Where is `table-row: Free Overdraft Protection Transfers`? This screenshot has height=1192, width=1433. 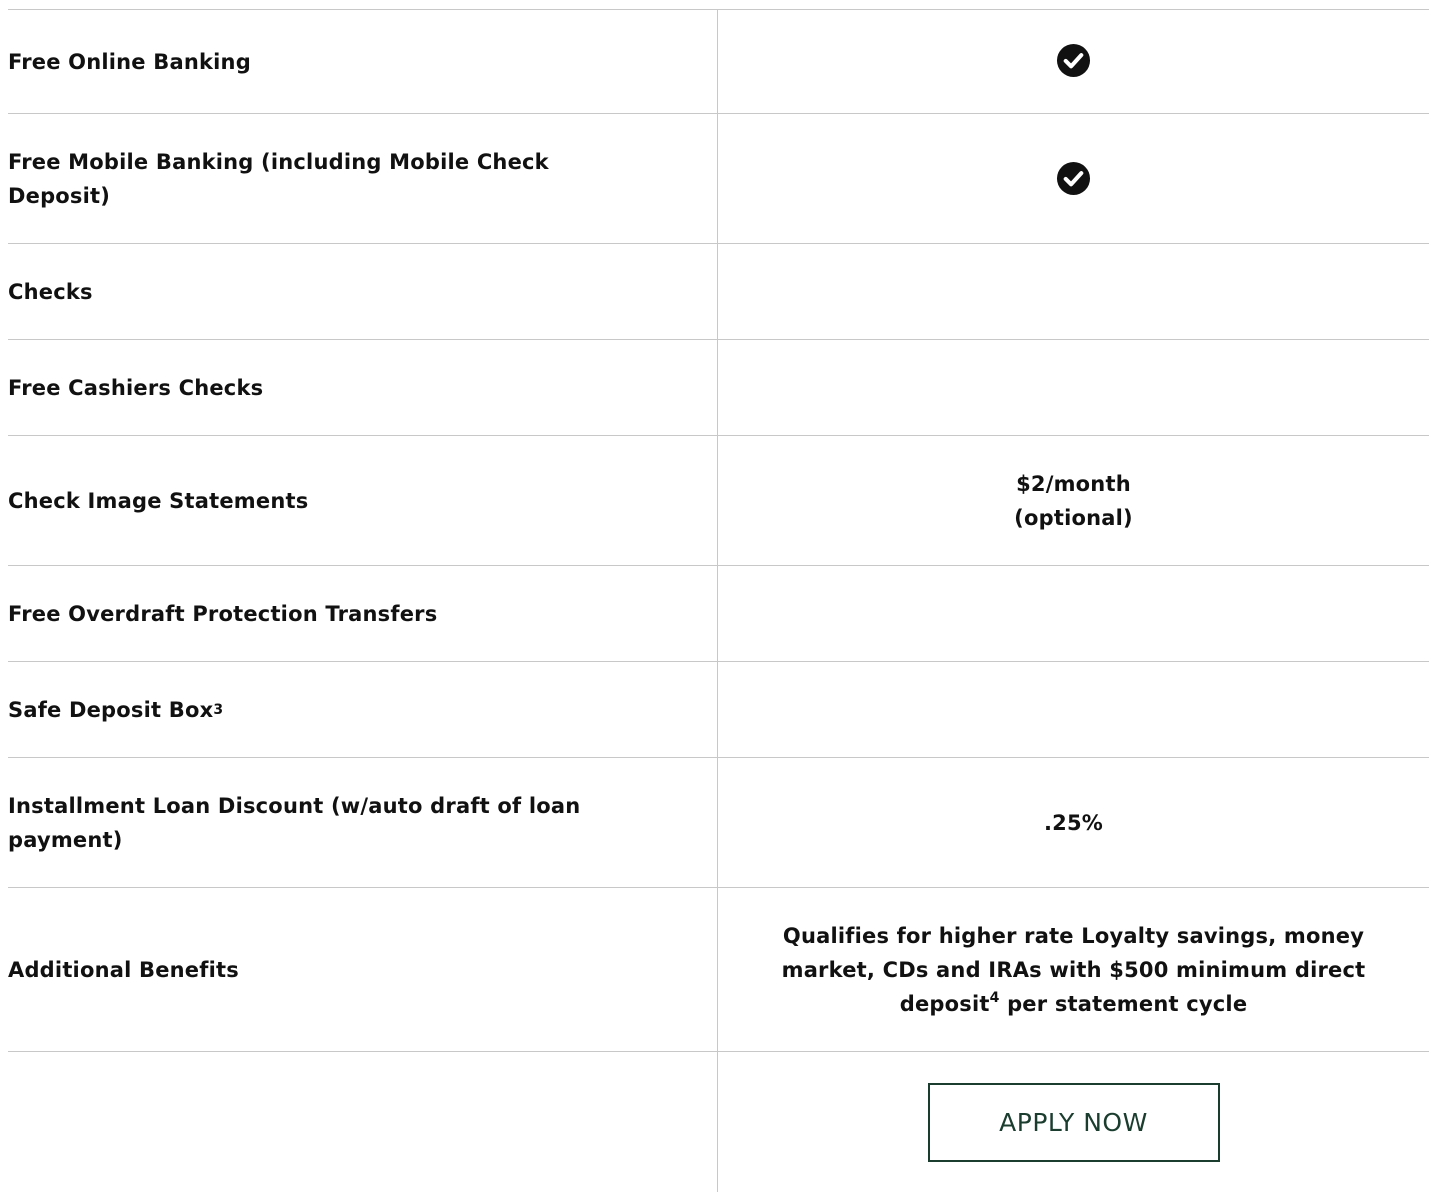 table-row: Free Overdraft Protection Transfers is located at coordinates (718, 614).